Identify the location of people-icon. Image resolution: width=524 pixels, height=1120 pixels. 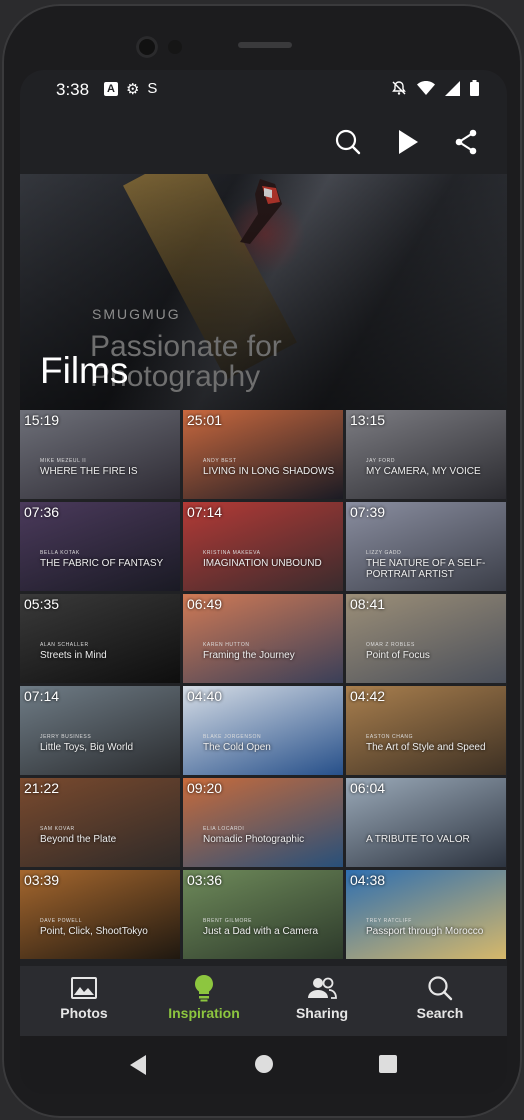
(322, 988).